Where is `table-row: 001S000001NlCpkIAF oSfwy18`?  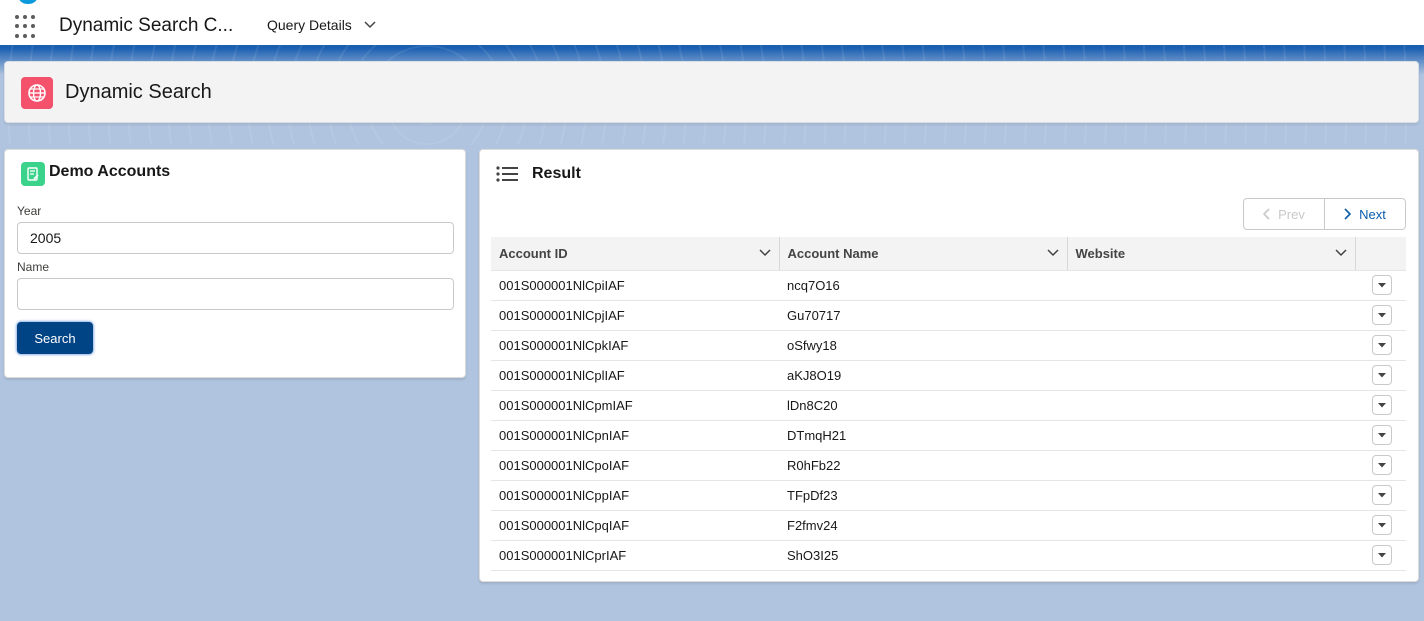
table-row: 001S000001NlCpkIAF oSfwy18 is located at coordinates (948, 345).